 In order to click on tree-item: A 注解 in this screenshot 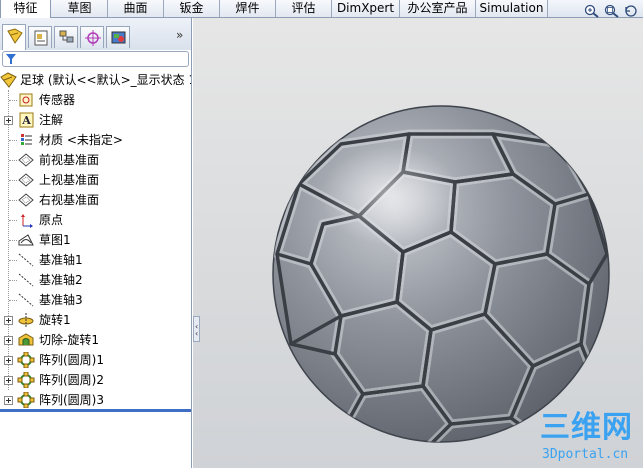, I will do `click(95, 120)`.